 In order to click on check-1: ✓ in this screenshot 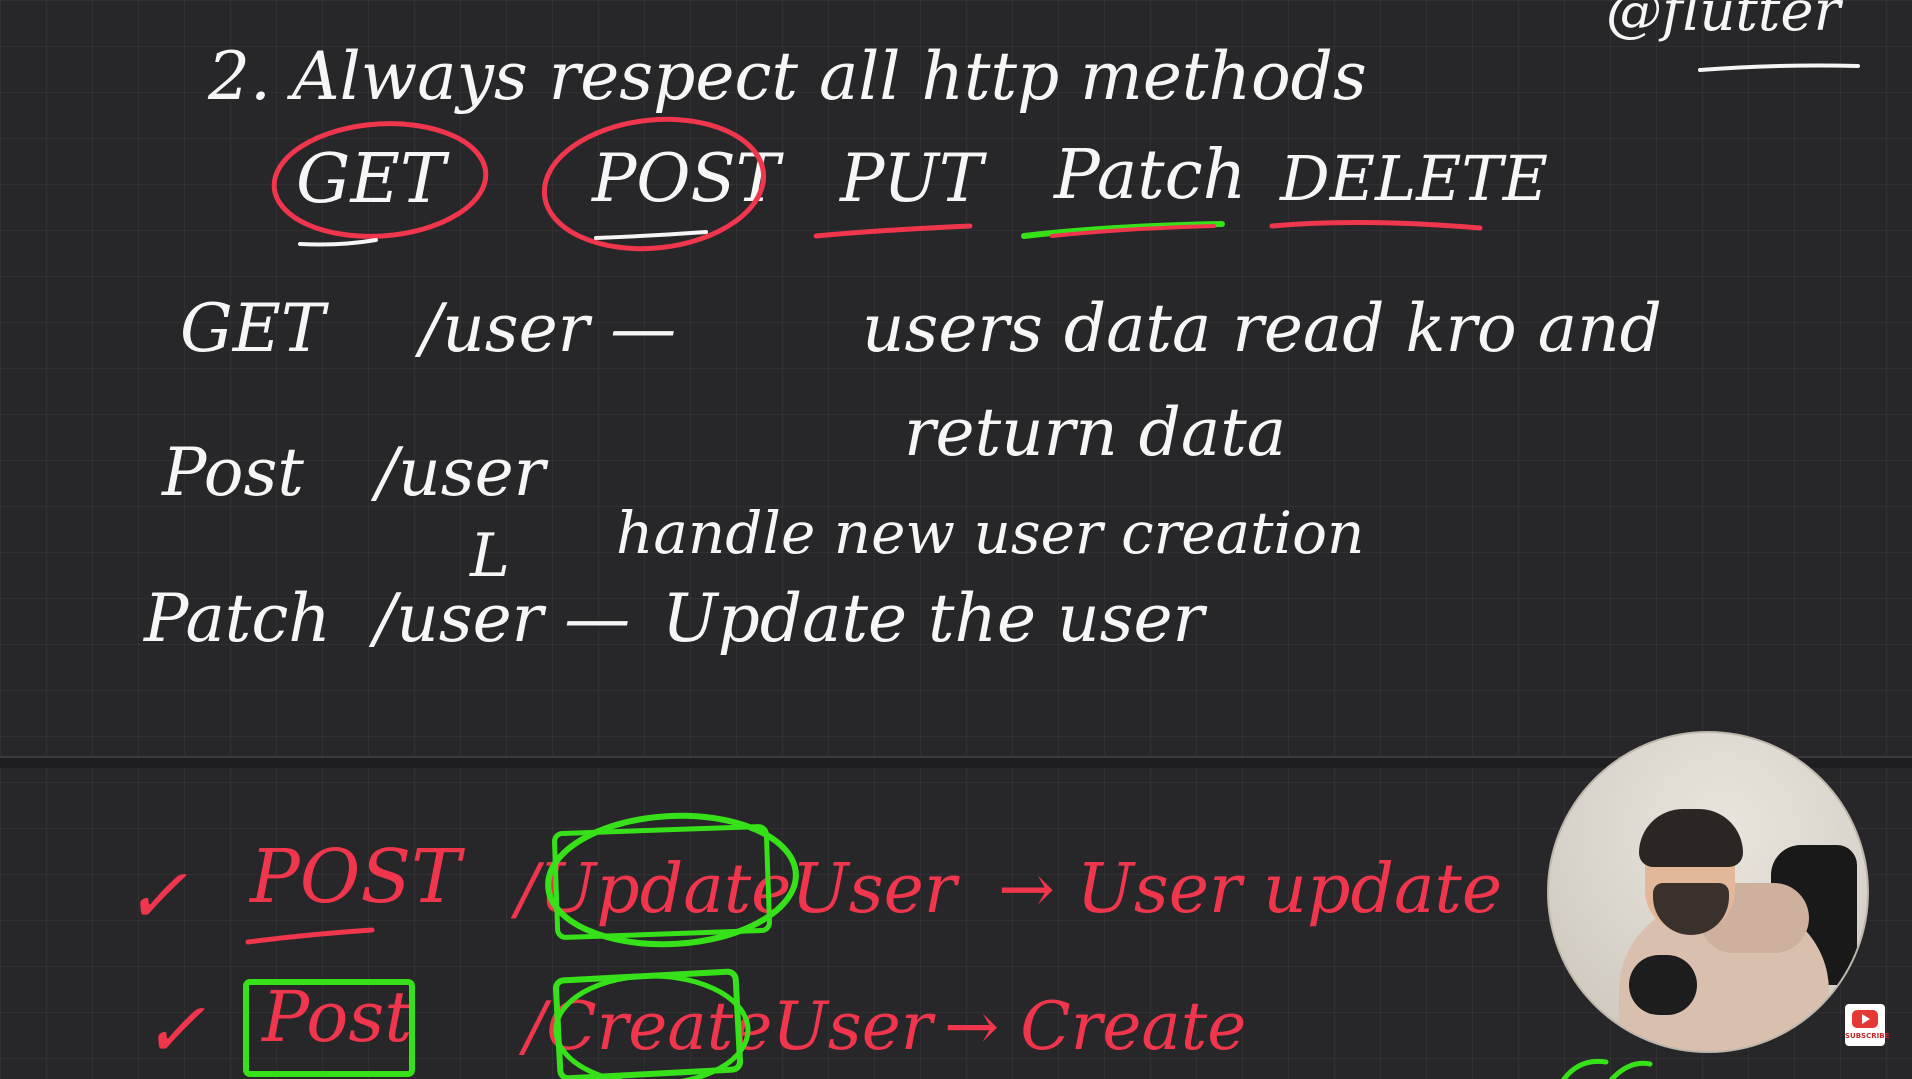, I will do `click(156, 895)`.